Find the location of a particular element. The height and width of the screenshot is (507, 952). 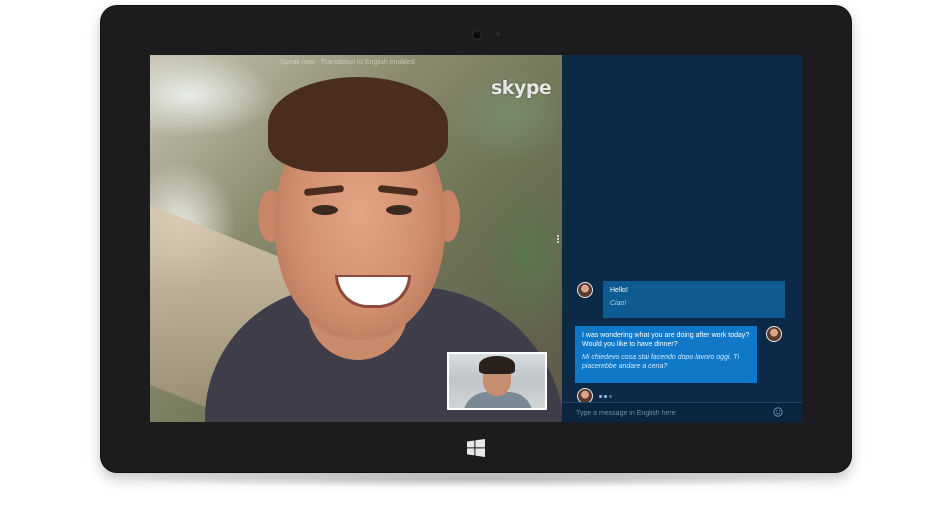

message-translation-text: Ciao! is located at coordinates (618, 303).